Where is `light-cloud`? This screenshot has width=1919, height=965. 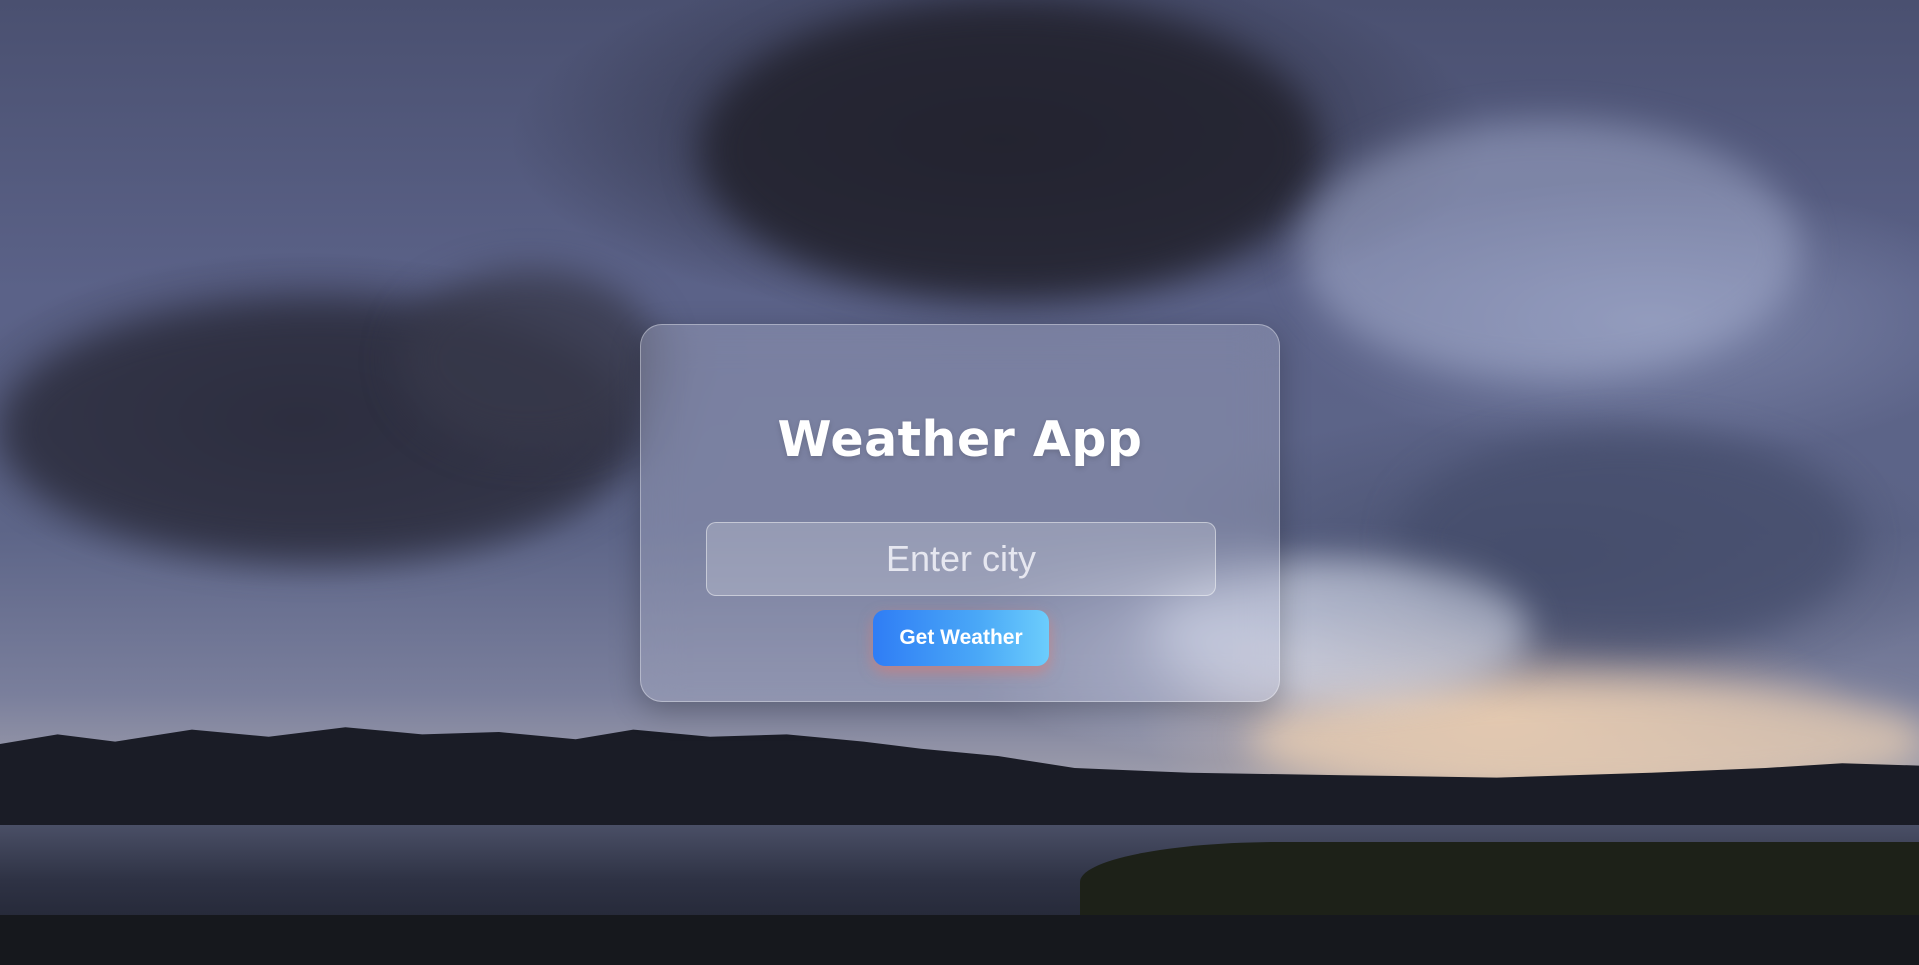 light-cloud is located at coordinates (1550, 250).